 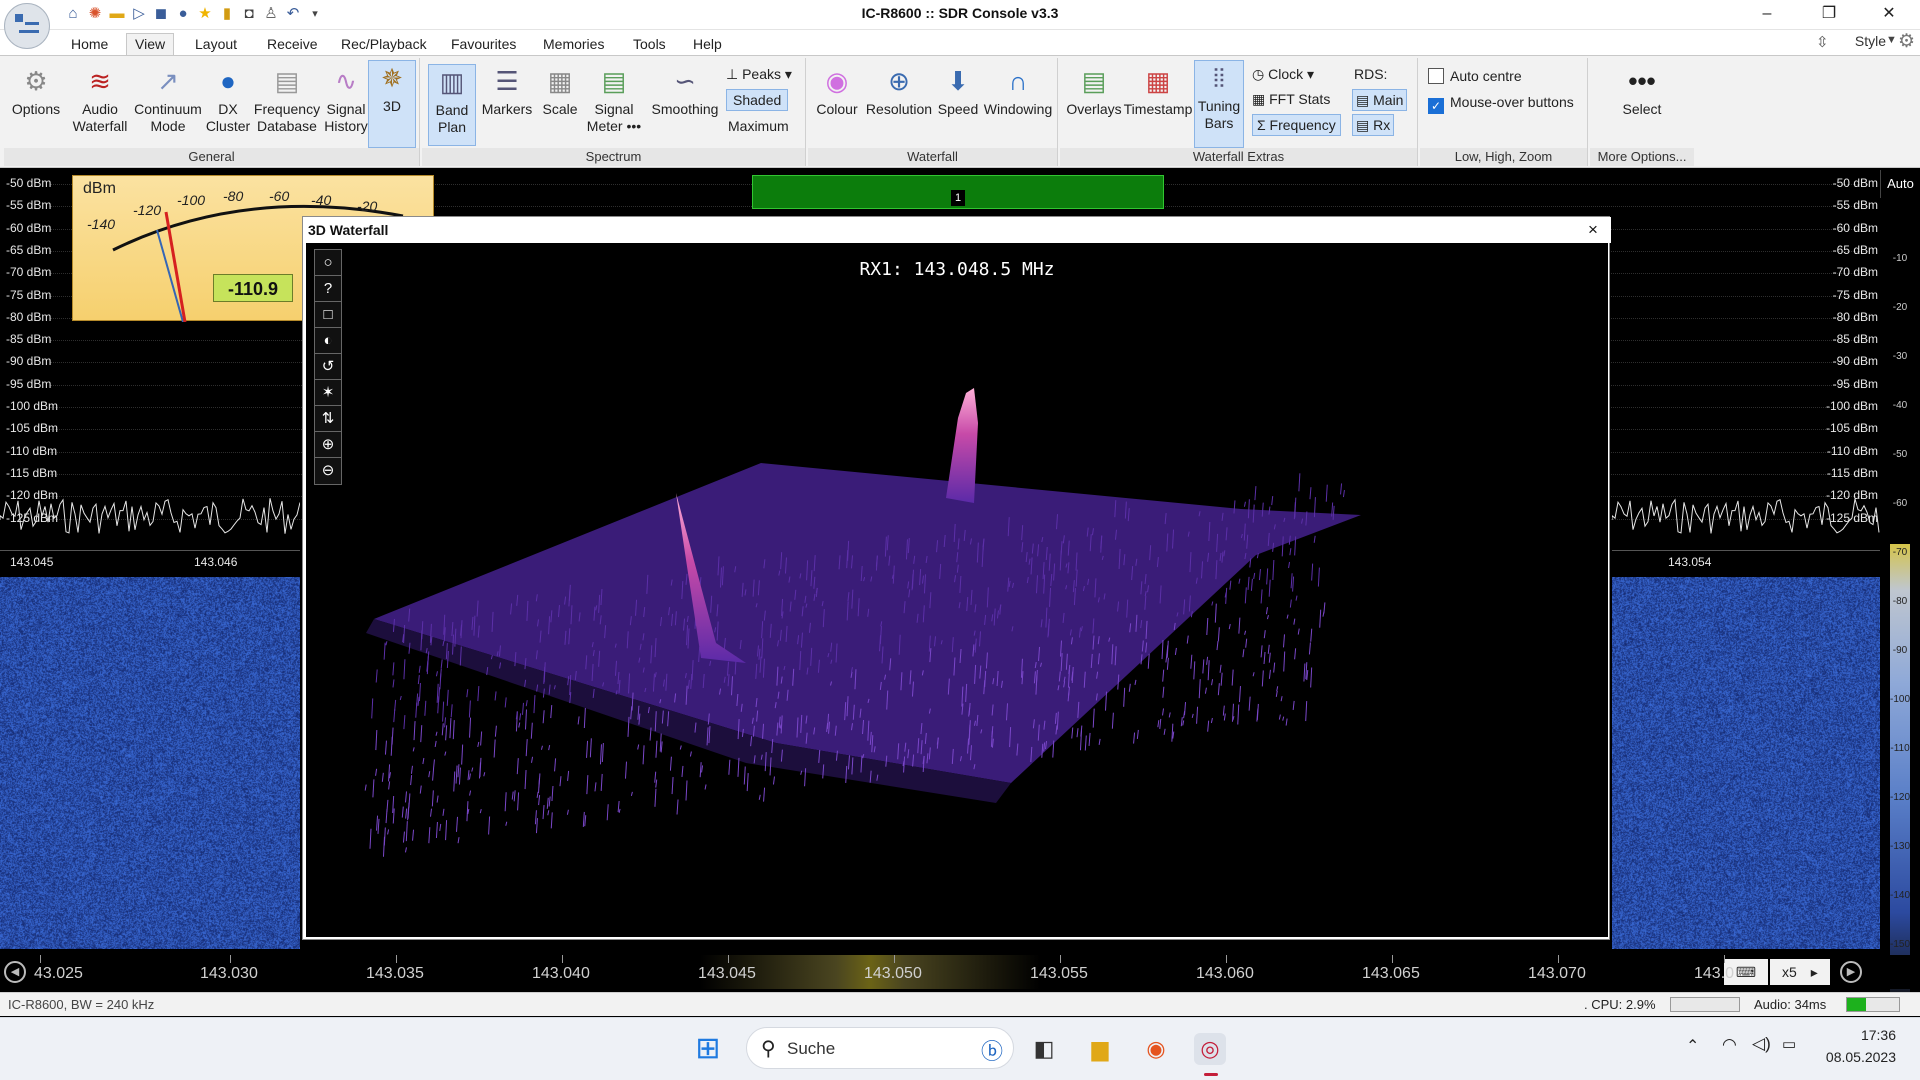 I want to click on antenna-icon: ♙, so click(x=271, y=14).